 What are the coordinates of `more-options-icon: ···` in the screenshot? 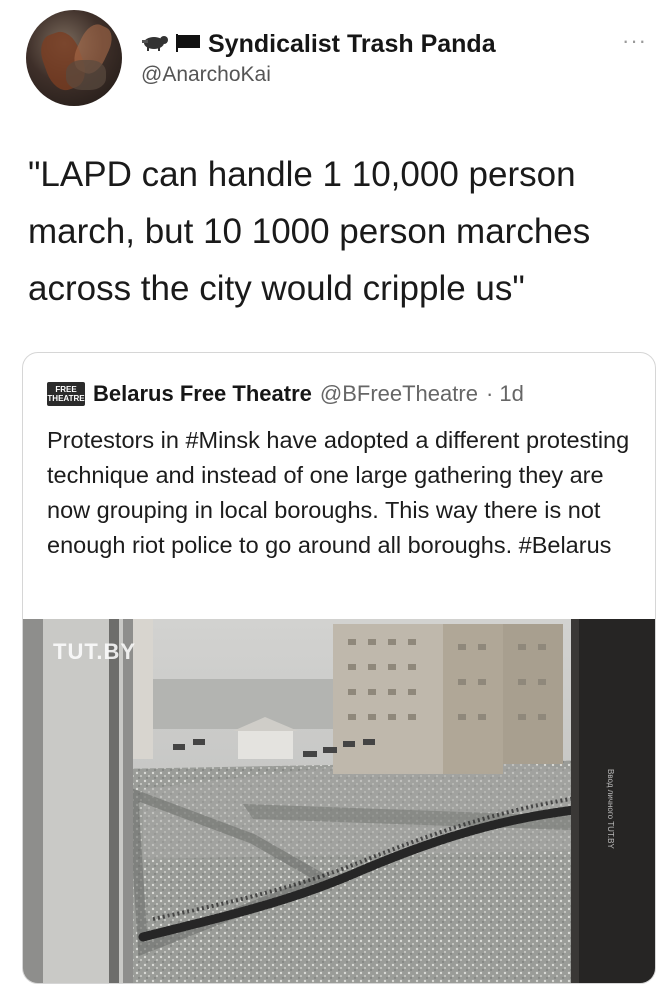 It's located at (634, 41).